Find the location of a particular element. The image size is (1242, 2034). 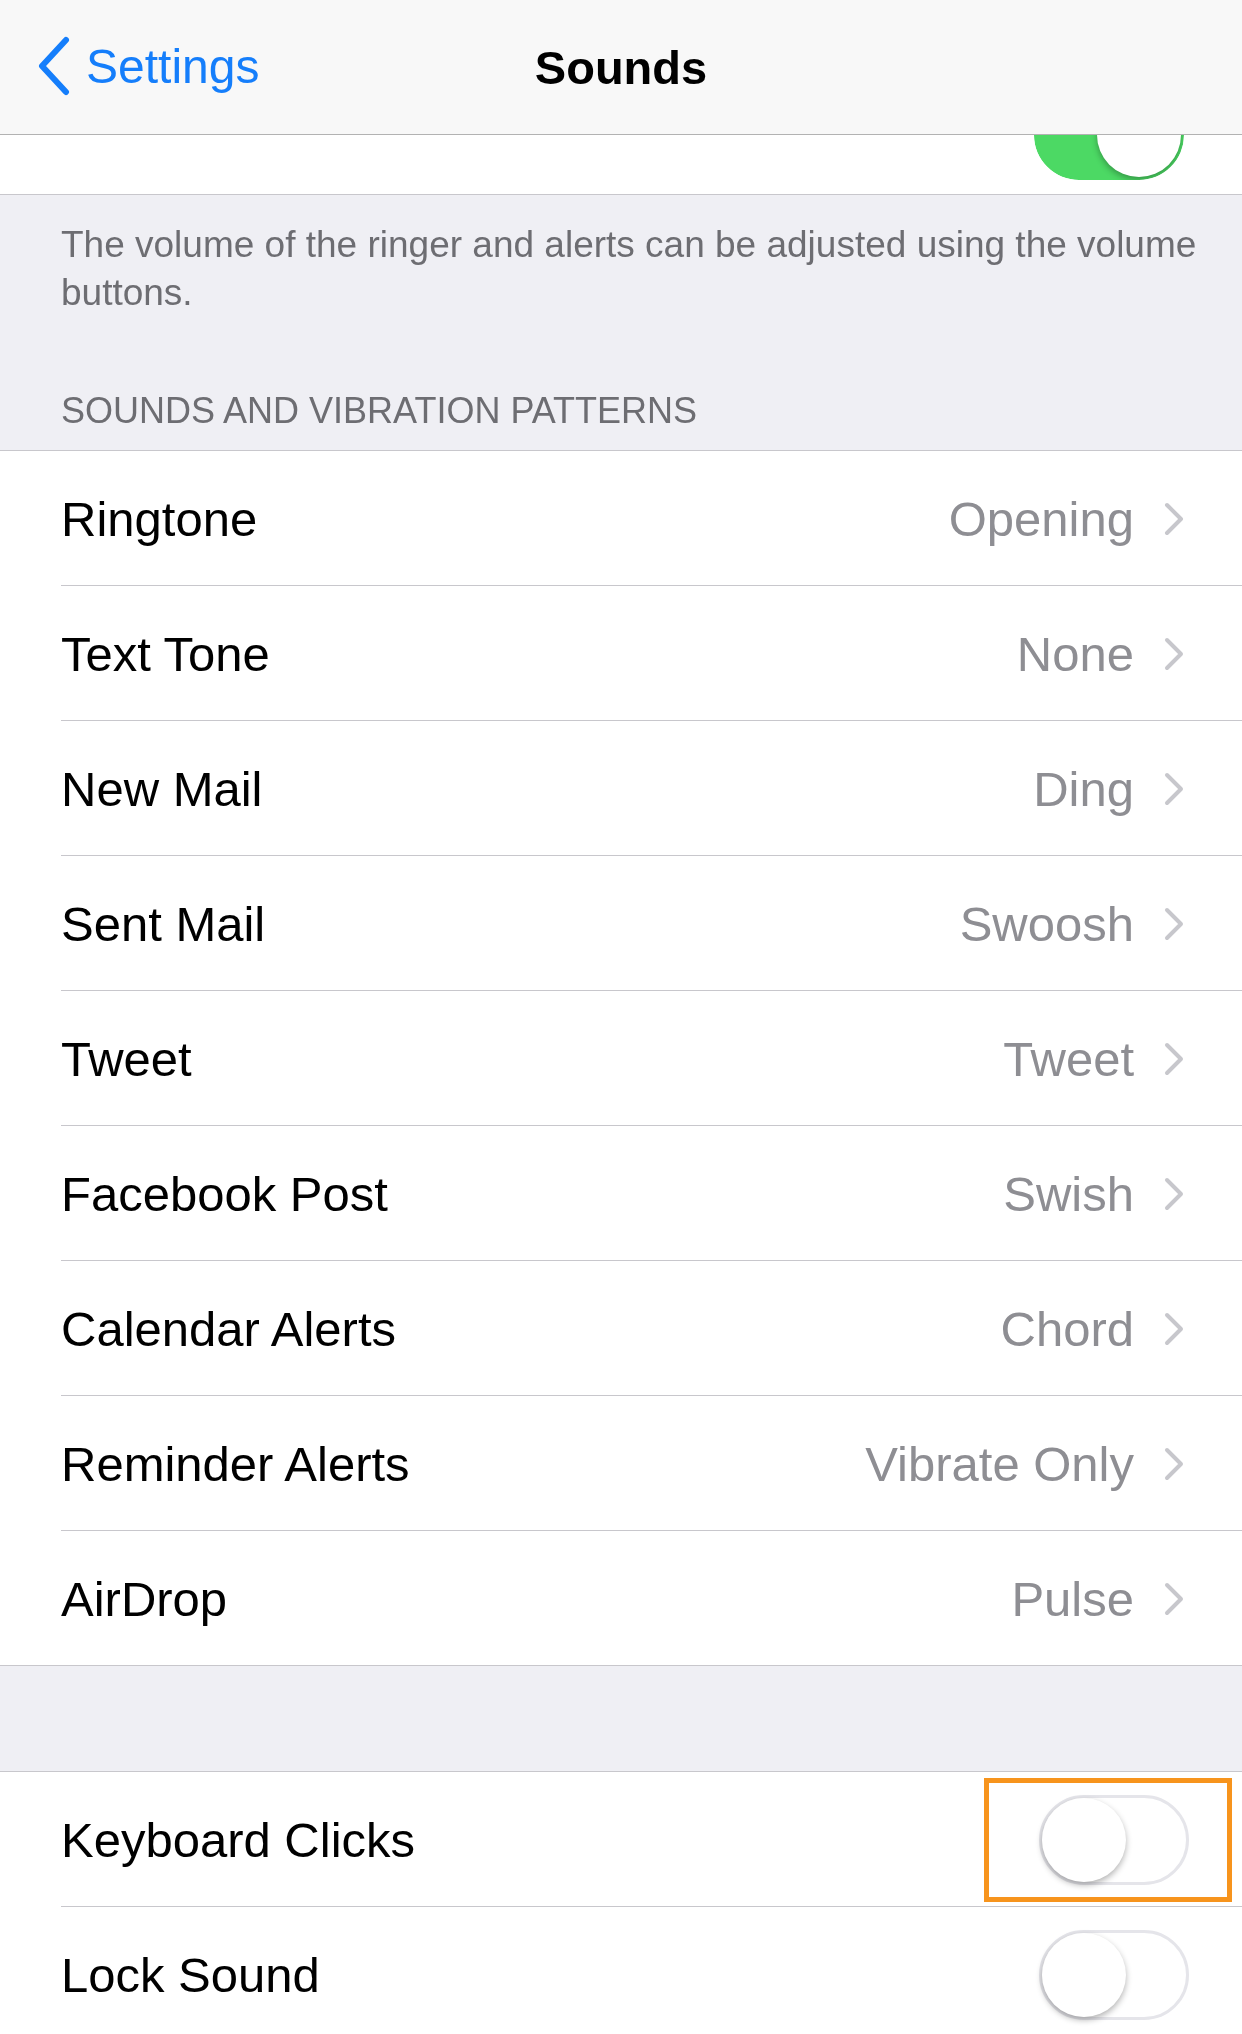

row-label: Keyboard Clicks is located at coordinates (239, 1839).